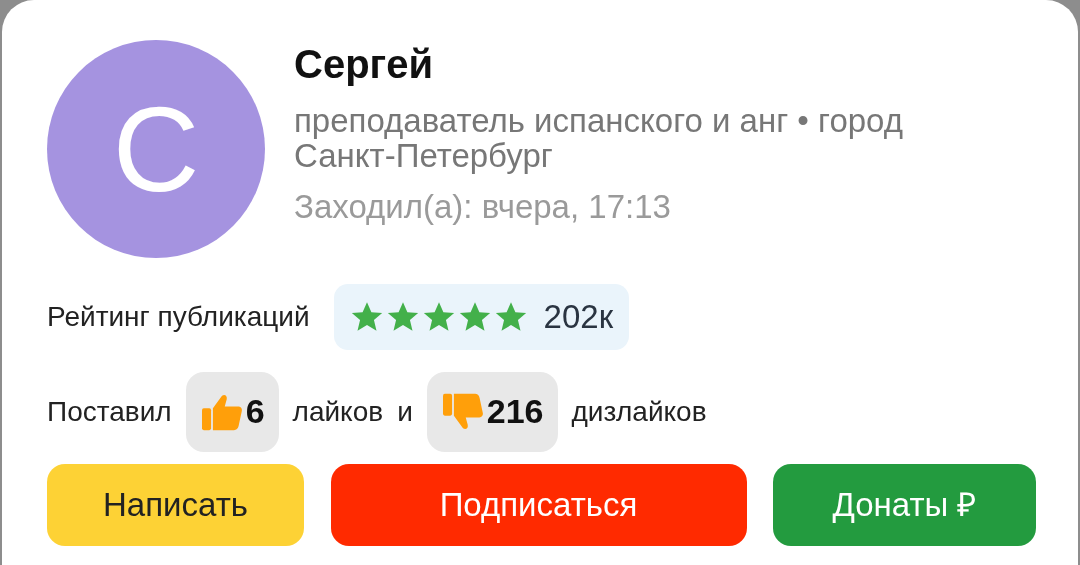  What do you see at coordinates (338, 411) in the screenshot?
I see `reaction-text: лайков` at bounding box center [338, 411].